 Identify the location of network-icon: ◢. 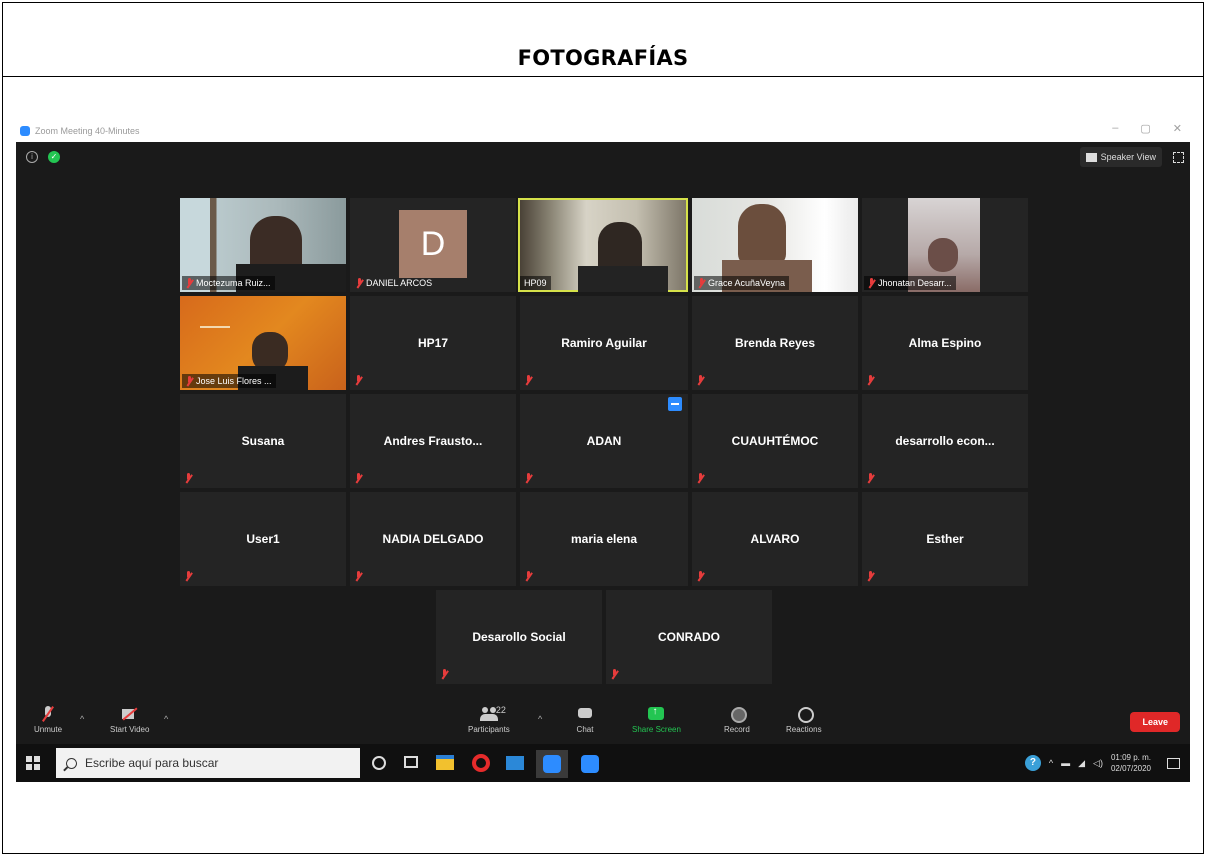
(1081, 763).